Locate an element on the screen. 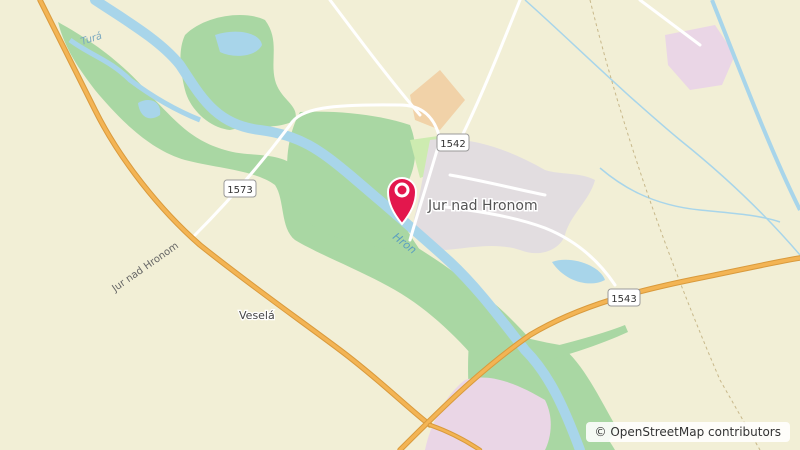 This screenshot has height=450, width=800. map-attribution: © OpenStreetMap contributors is located at coordinates (687, 432).